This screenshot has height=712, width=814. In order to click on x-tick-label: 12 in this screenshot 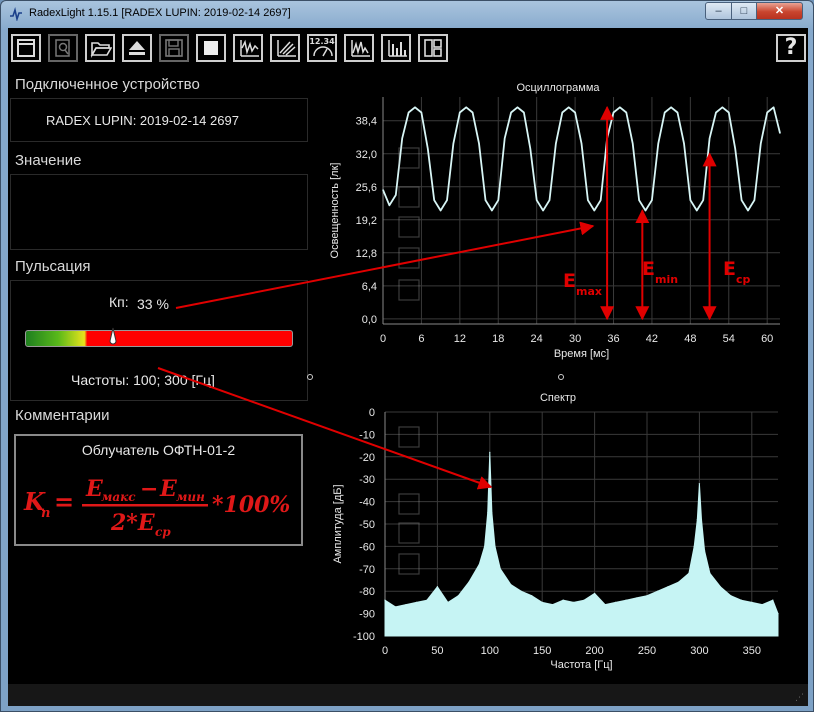, I will do `click(460, 339)`.